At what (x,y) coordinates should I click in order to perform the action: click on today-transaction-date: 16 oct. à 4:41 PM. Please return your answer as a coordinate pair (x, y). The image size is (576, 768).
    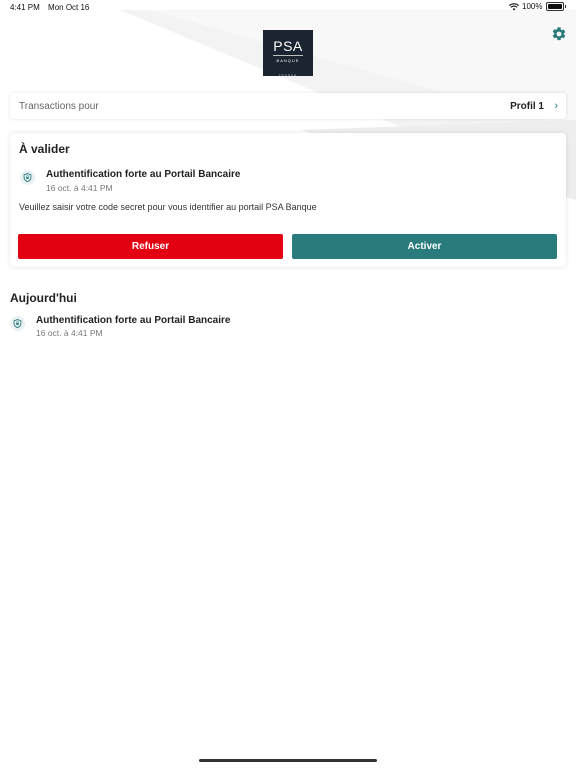
    Looking at the image, I should click on (69, 333).